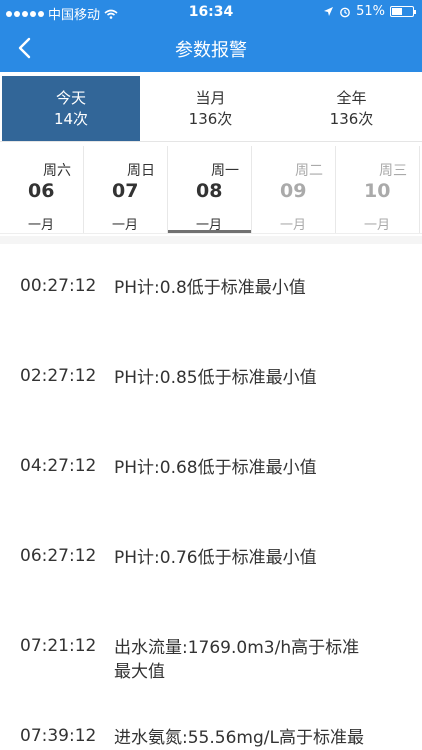 The height and width of the screenshot is (750, 422). I want to click on day-item-selected: 周一 08 一月, so click(210, 189).